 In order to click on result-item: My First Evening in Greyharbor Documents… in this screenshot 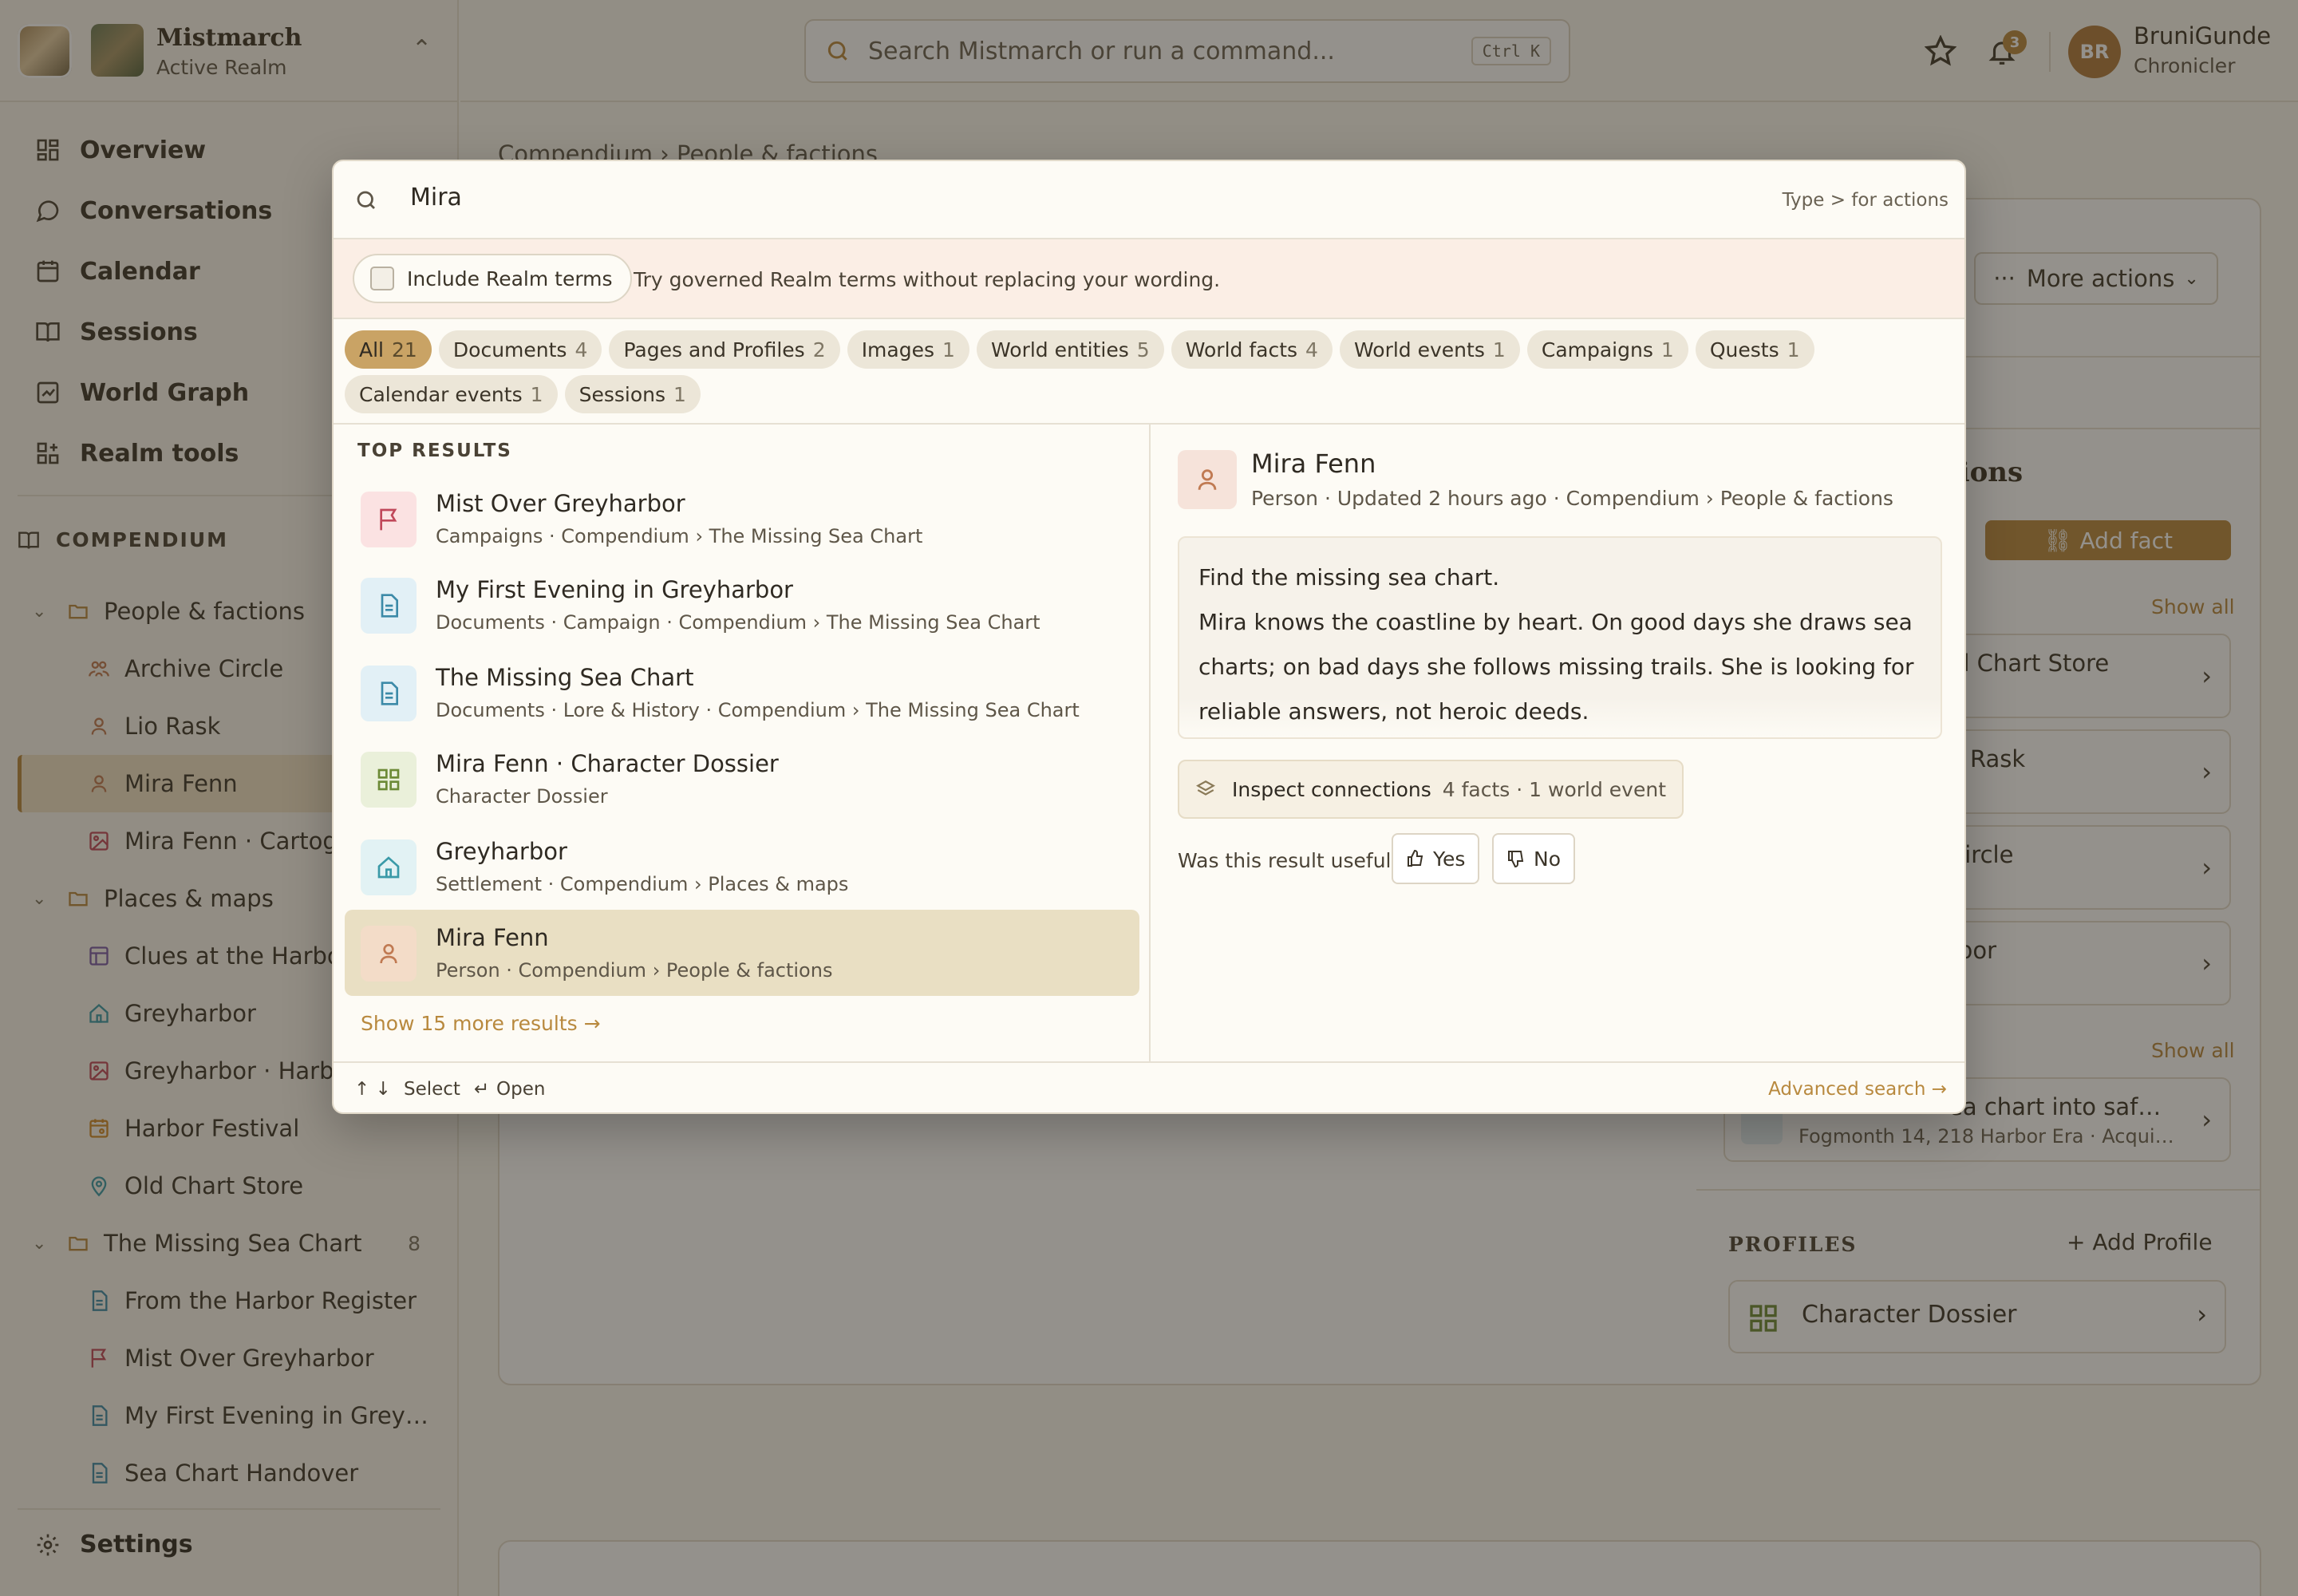, I will do `click(742, 605)`.